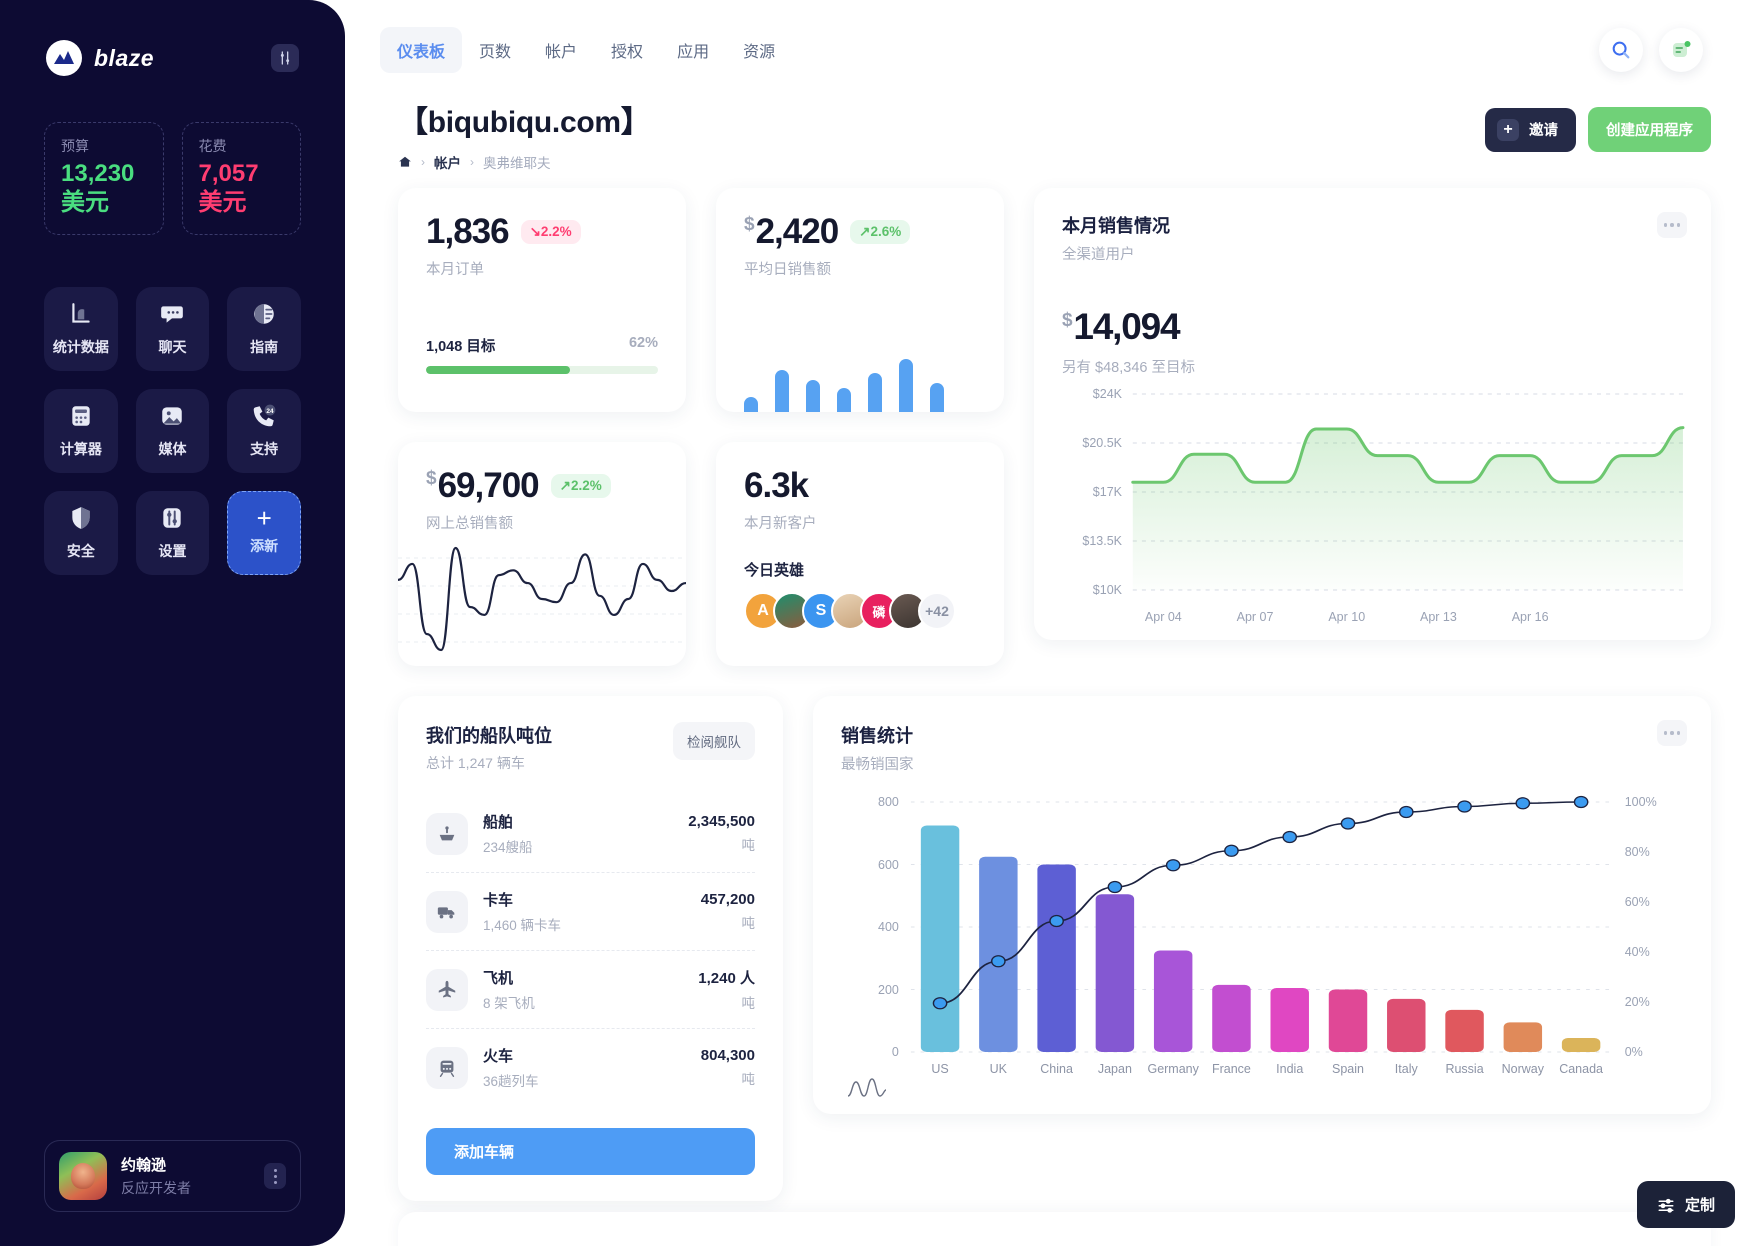 This screenshot has width=1753, height=1246. What do you see at coordinates (264, 532) in the screenshot?
I see `sidebar-tile-add-new: + 添新` at bounding box center [264, 532].